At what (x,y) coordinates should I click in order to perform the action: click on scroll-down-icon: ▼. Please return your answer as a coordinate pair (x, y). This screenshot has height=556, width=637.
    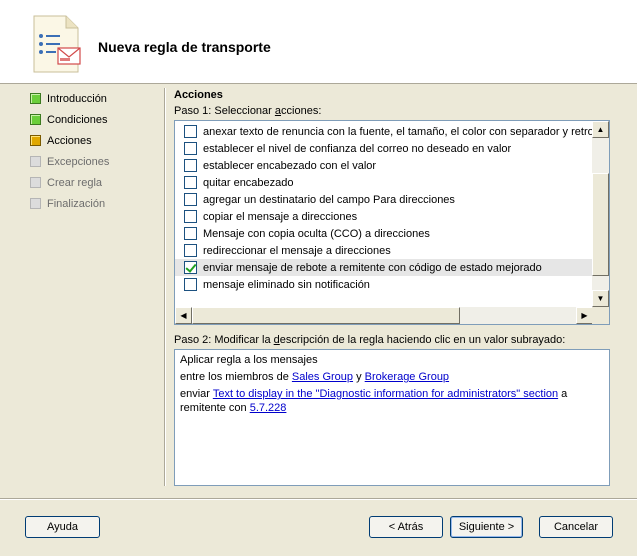
    Looking at the image, I should click on (600, 298).